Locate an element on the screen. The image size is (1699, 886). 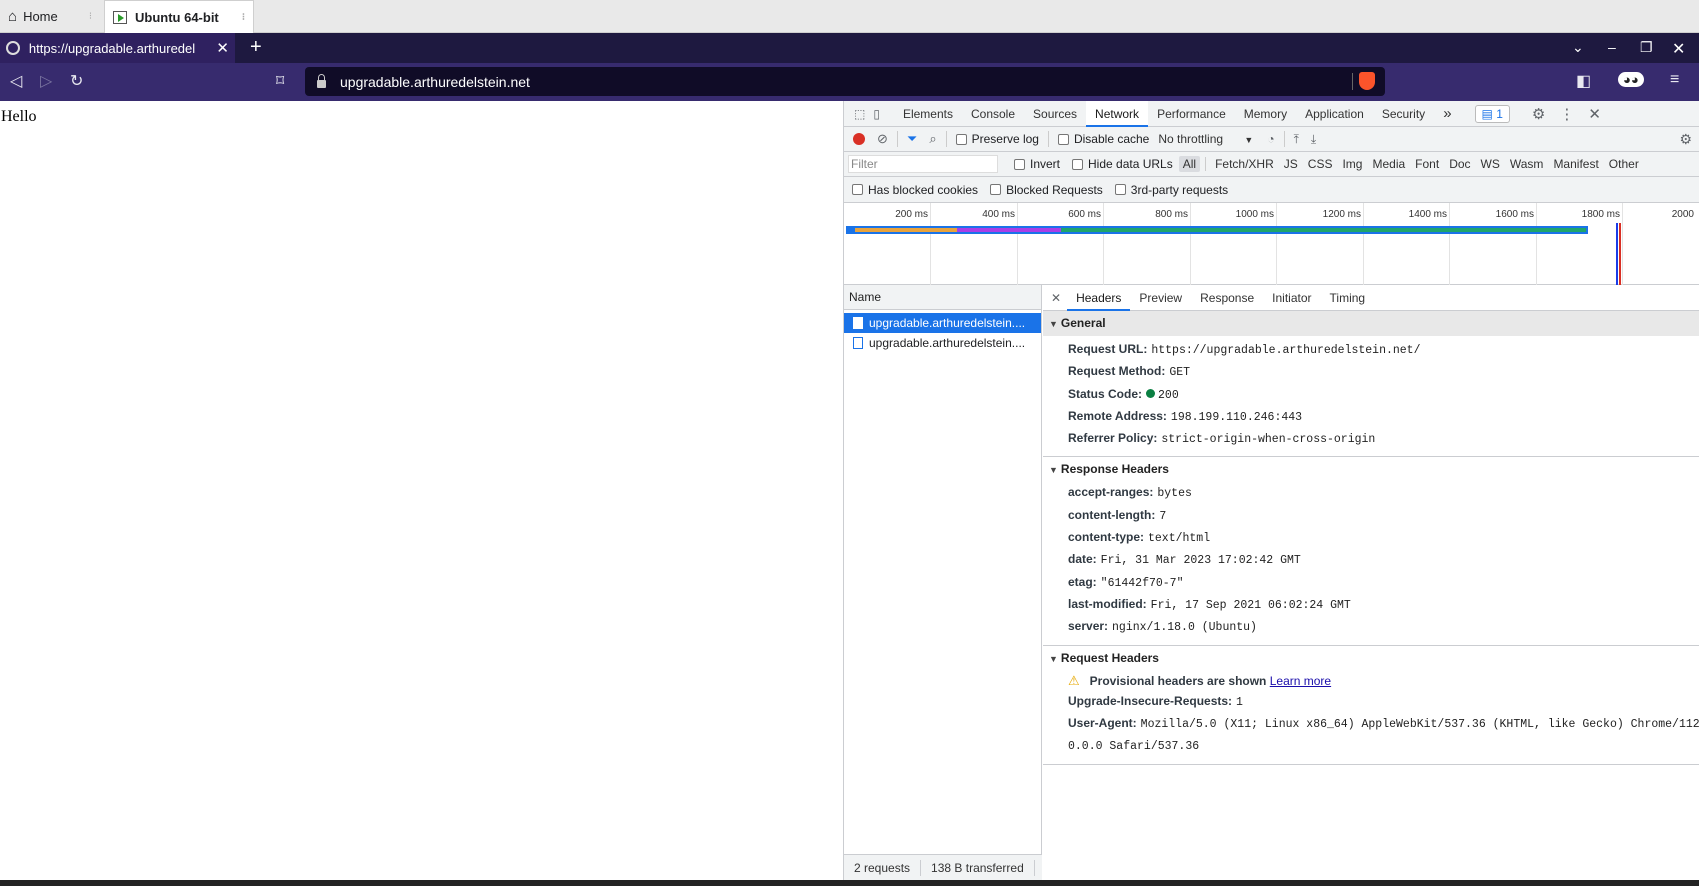
more-tabs-button: » is located at coordinates (1447, 114).